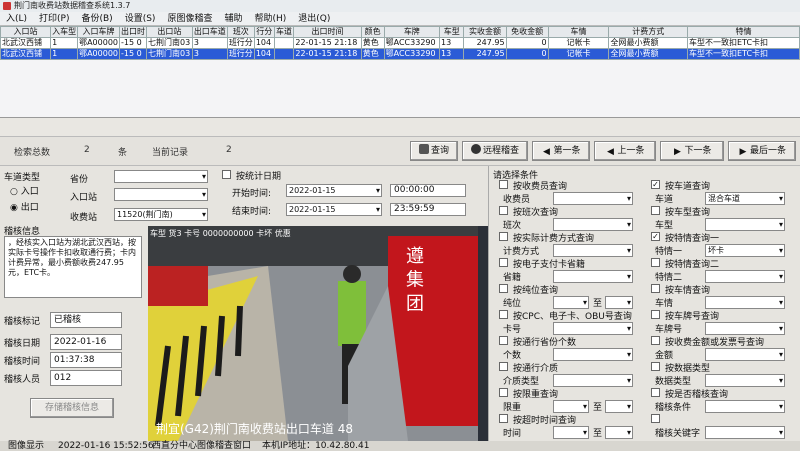 The height and width of the screenshot is (451, 800). Describe the element at coordinates (411, 54) in the screenshot. I see `grid-cell: 鄂ACC33290` at that location.